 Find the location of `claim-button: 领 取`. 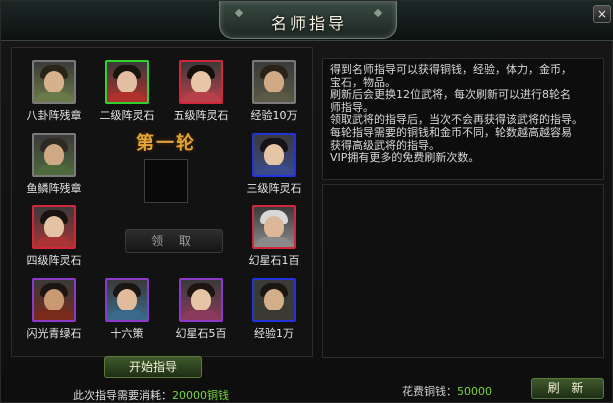

claim-button: 领 取 is located at coordinates (174, 241).